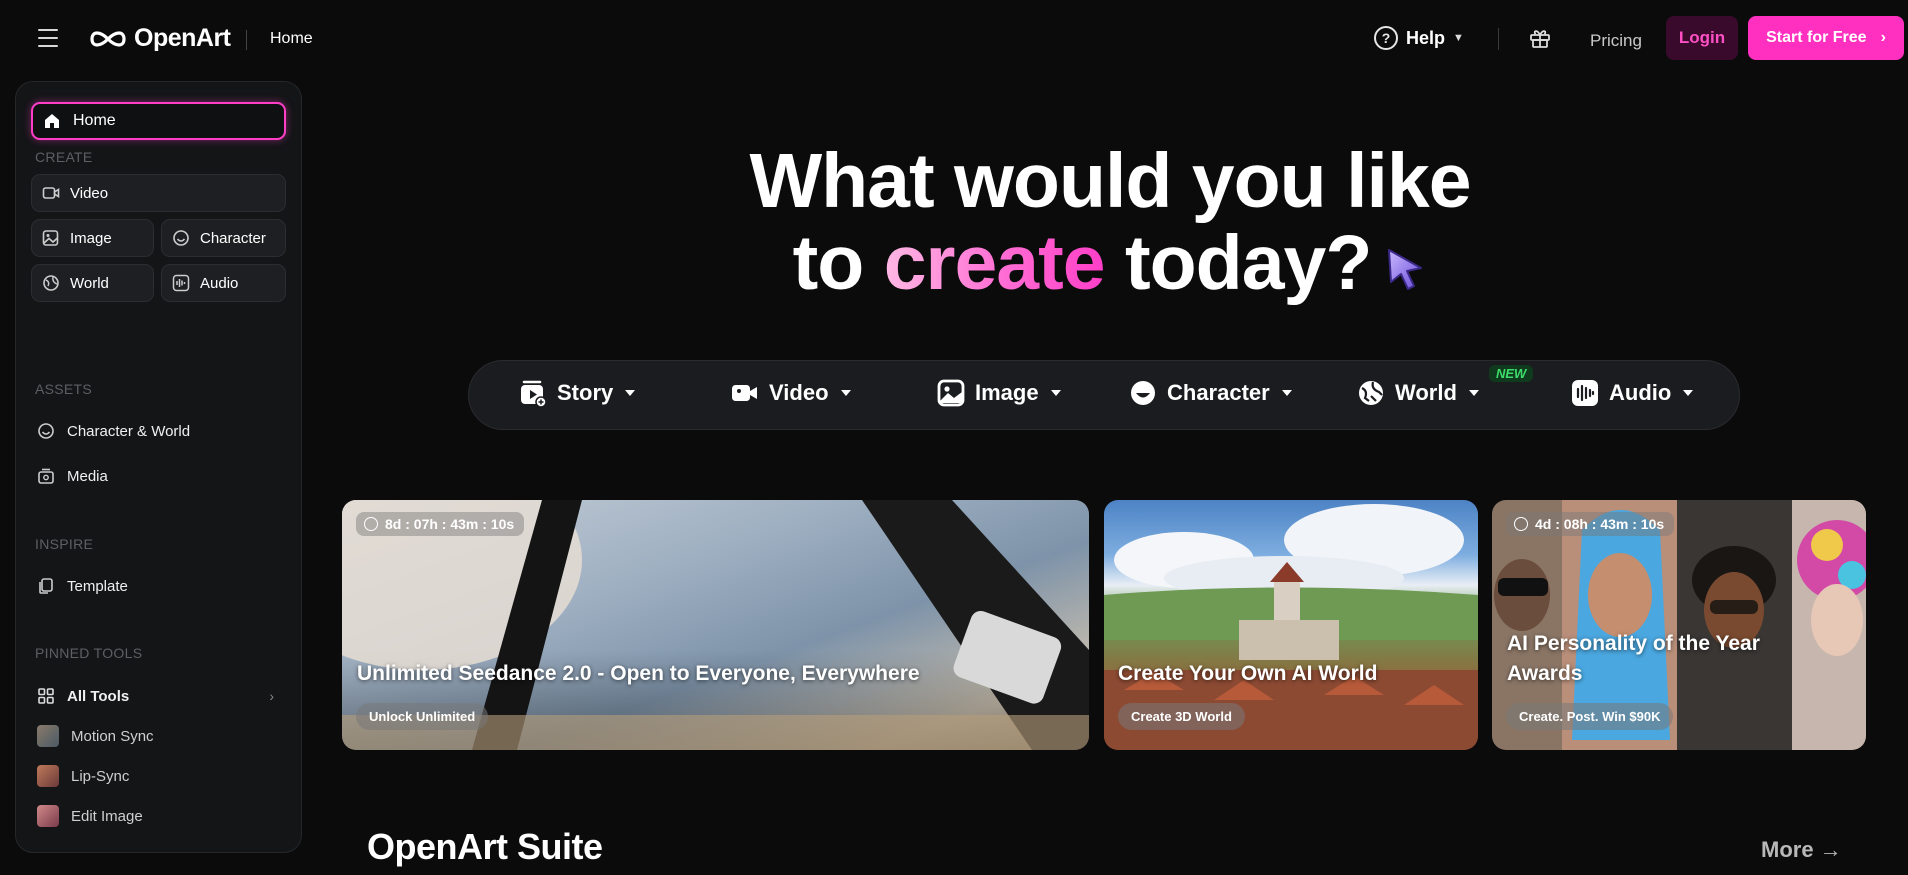 The image size is (1908, 875). What do you see at coordinates (1426, 37) in the screenshot?
I see `help-label: Help` at bounding box center [1426, 37].